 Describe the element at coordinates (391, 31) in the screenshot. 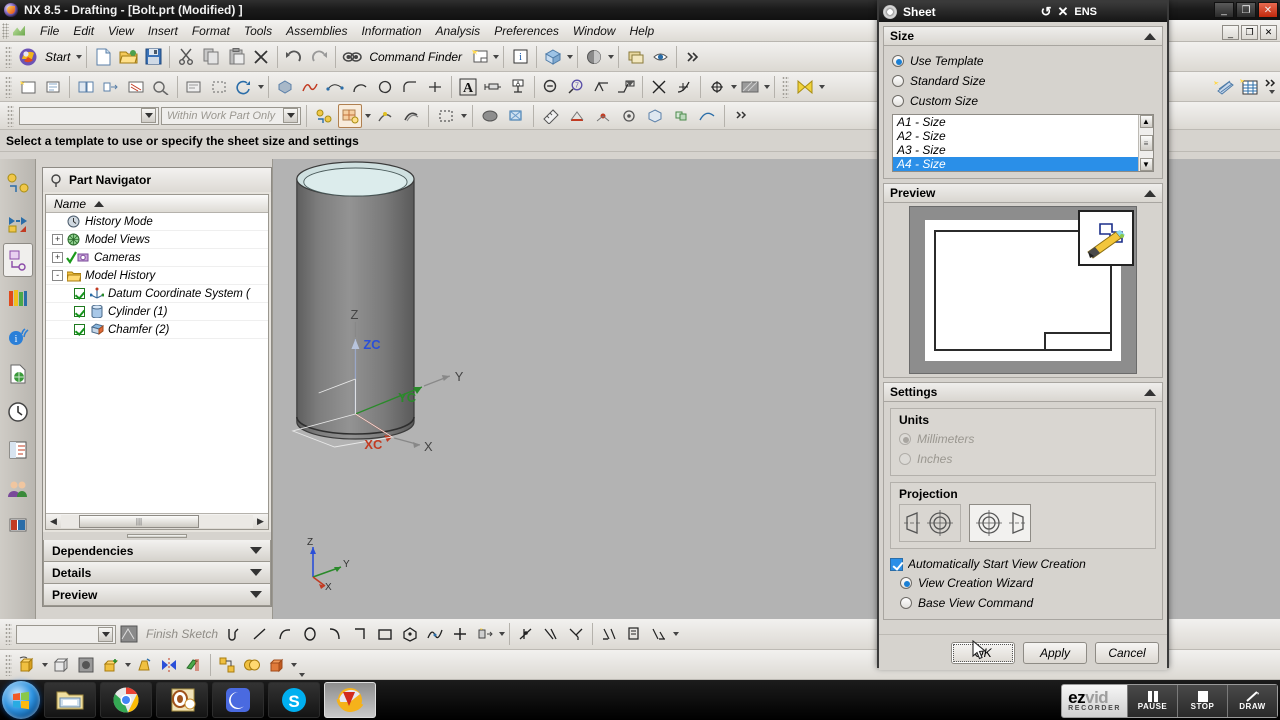

I see `menu-item-information: Information` at that location.